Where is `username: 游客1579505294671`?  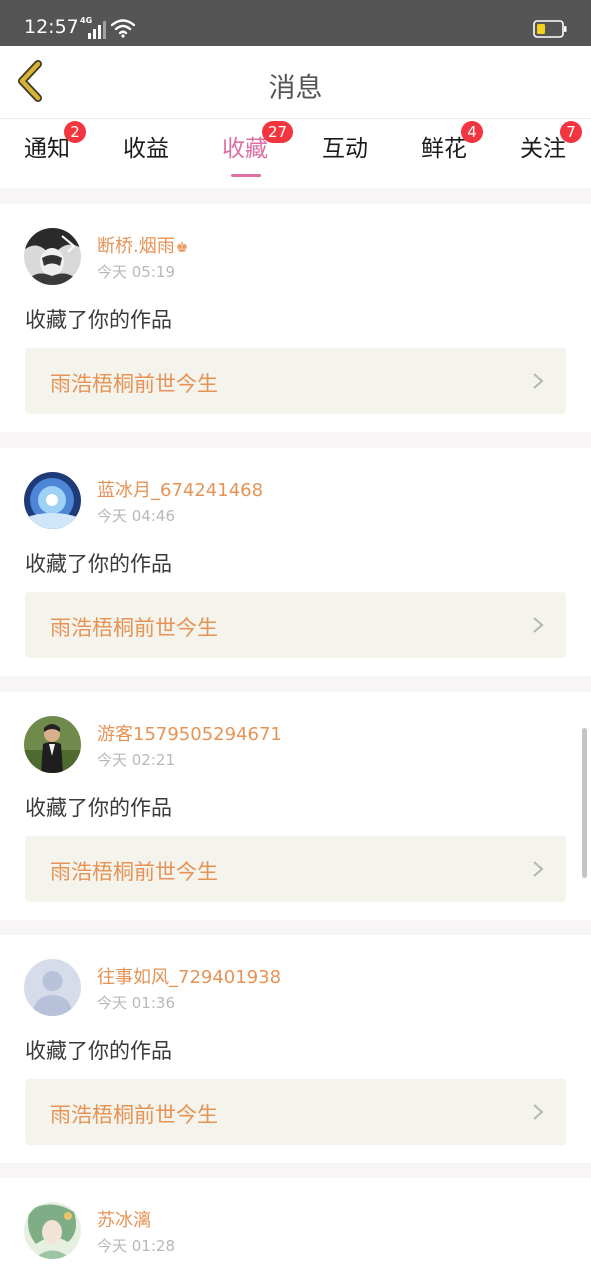 username: 游客1579505294671 is located at coordinates (189, 733).